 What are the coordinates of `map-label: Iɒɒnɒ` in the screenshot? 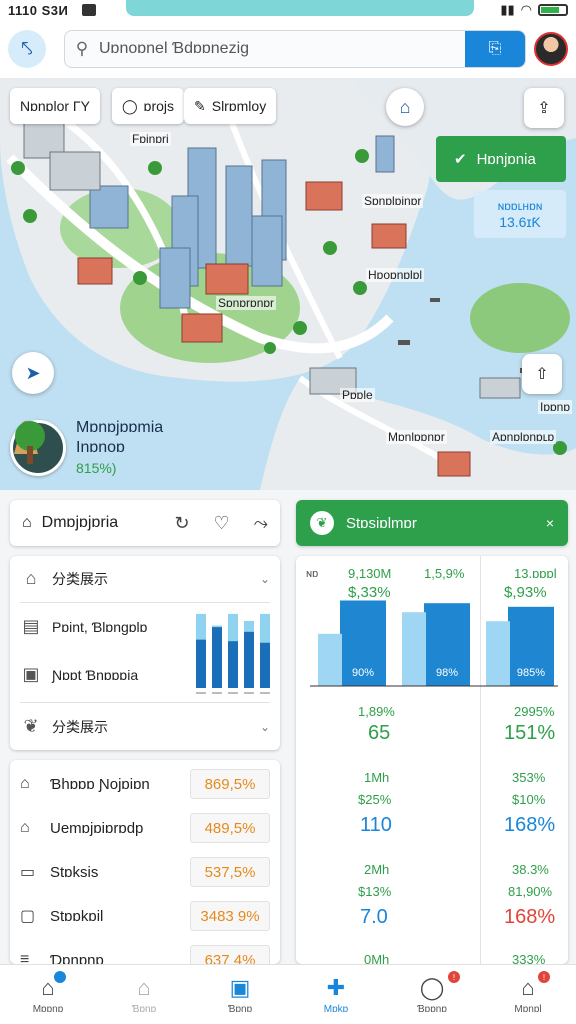 It's located at (555, 407).